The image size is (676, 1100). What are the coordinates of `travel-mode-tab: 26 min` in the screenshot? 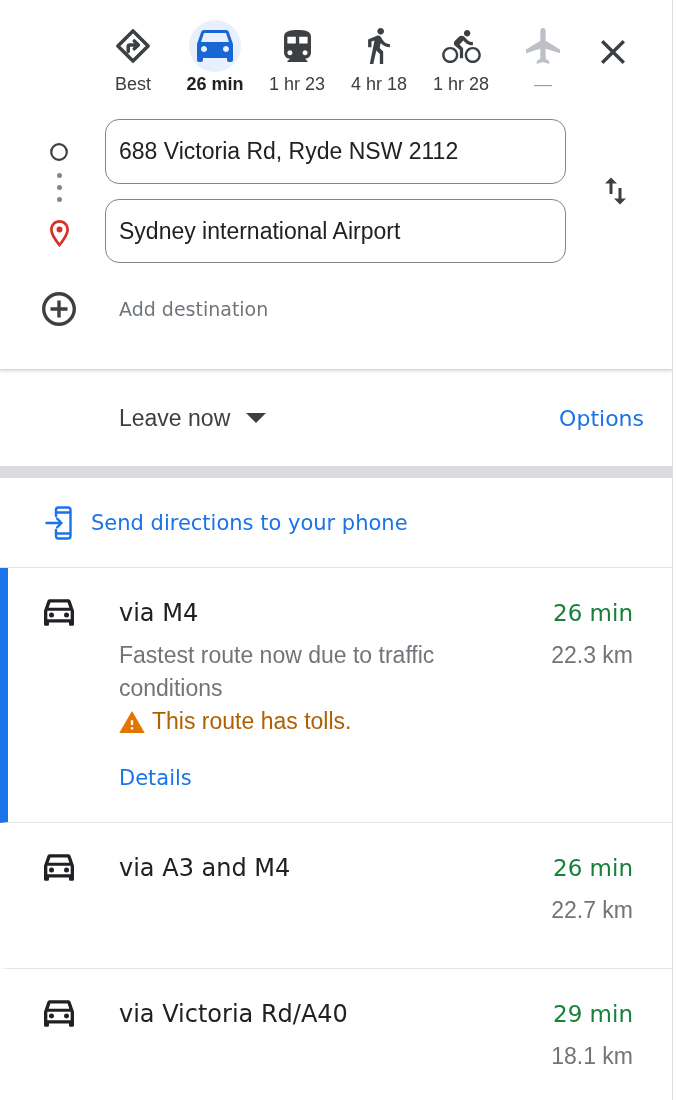 It's located at (215, 57).